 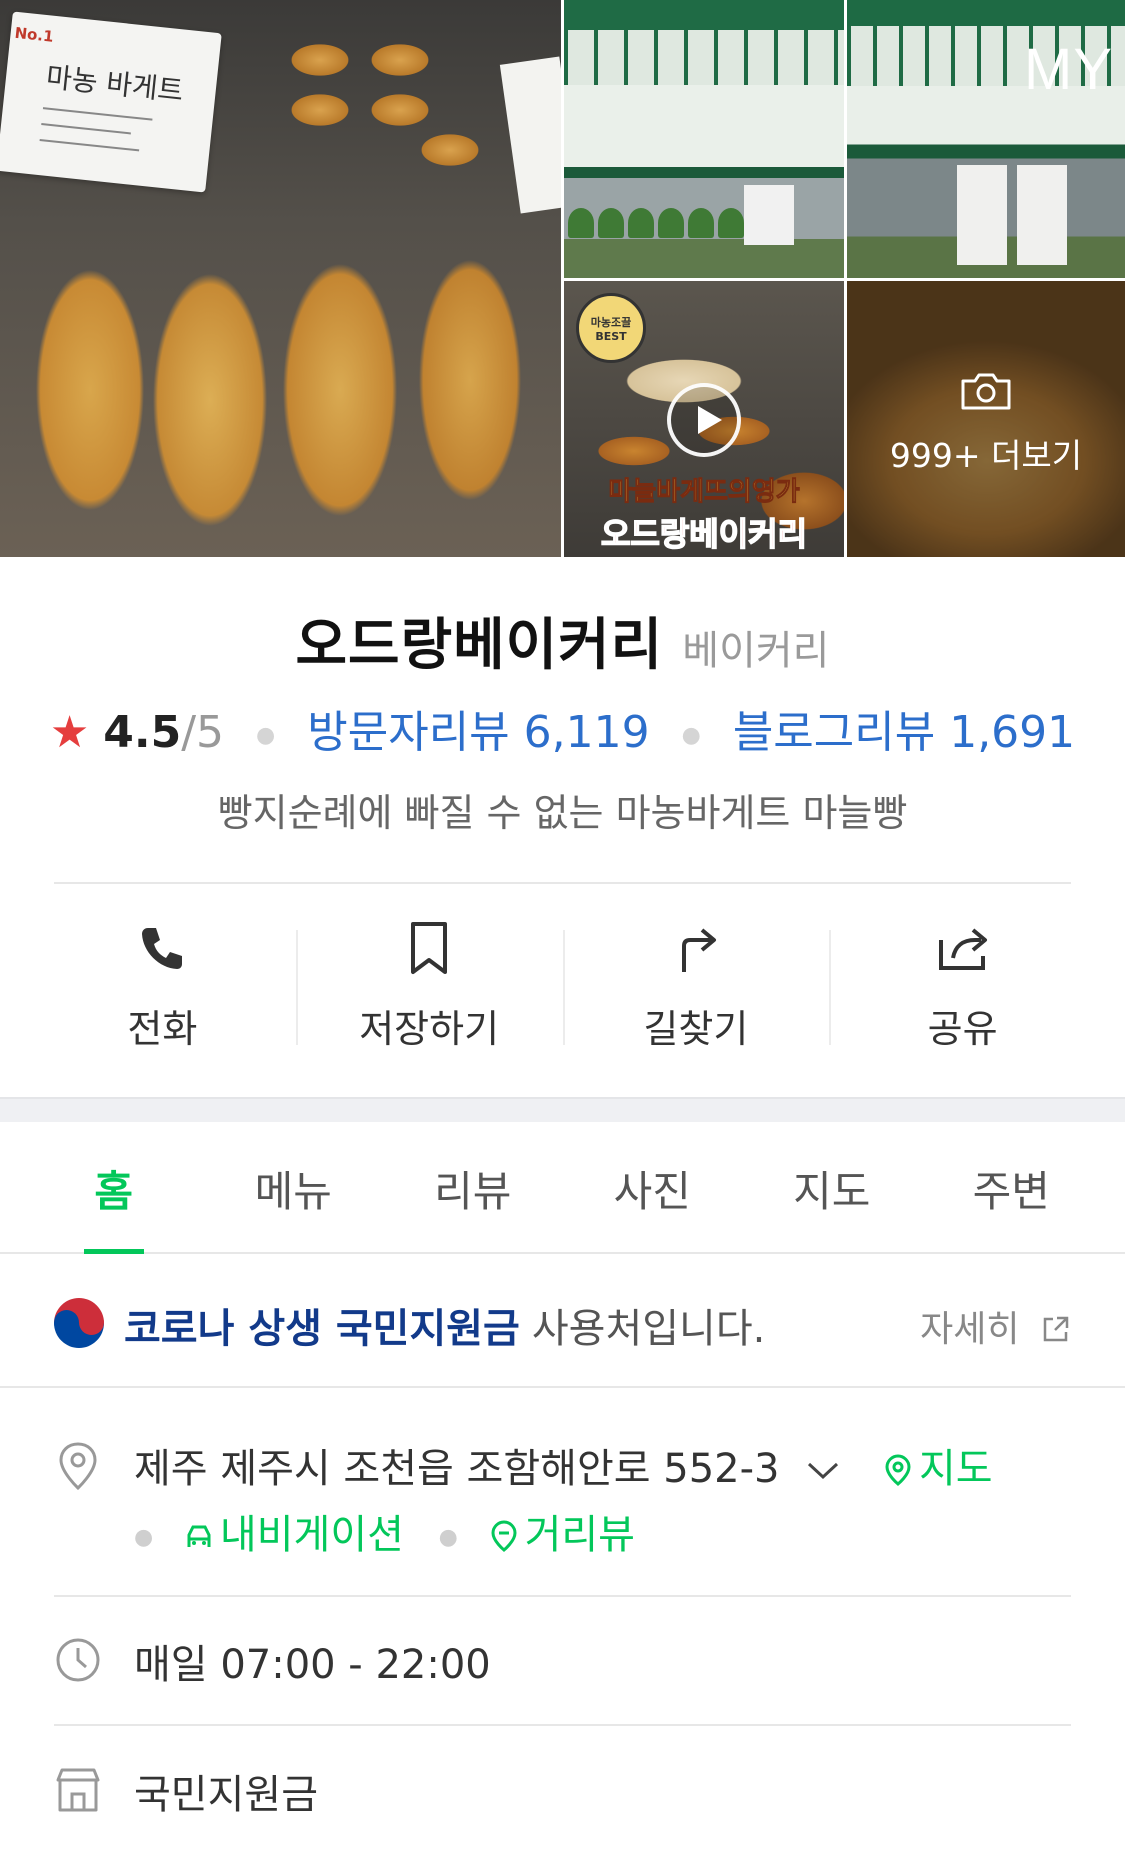 I want to click on tab-map: 지도, so click(x=832, y=1187).